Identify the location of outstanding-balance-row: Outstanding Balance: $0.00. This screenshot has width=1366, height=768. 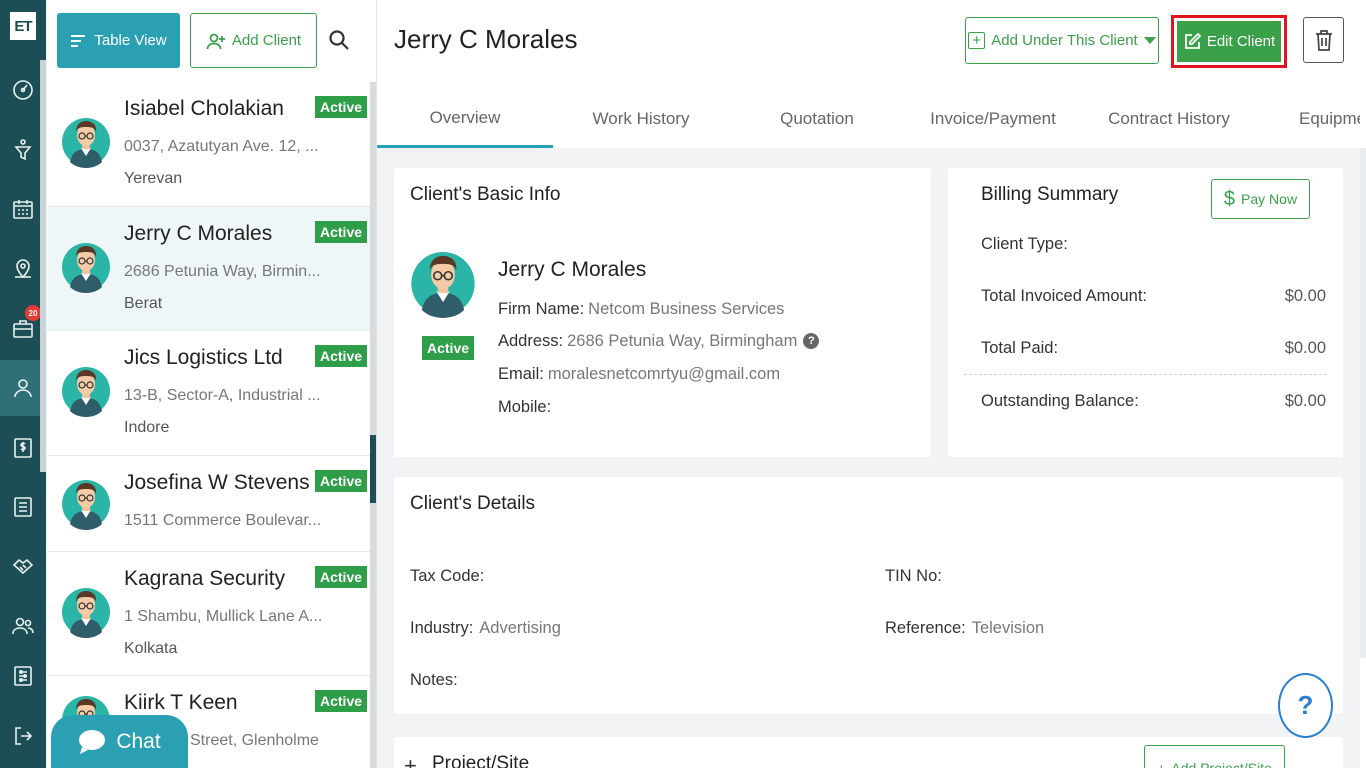
(1153, 401).